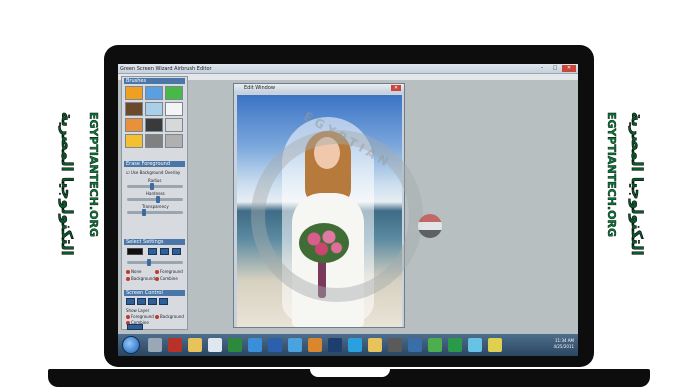 This screenshot has width=698, height=392. What do you see at coordinates (275, 345) in the screenshot?
I see `word-icon` at bounding box center [275, 345].